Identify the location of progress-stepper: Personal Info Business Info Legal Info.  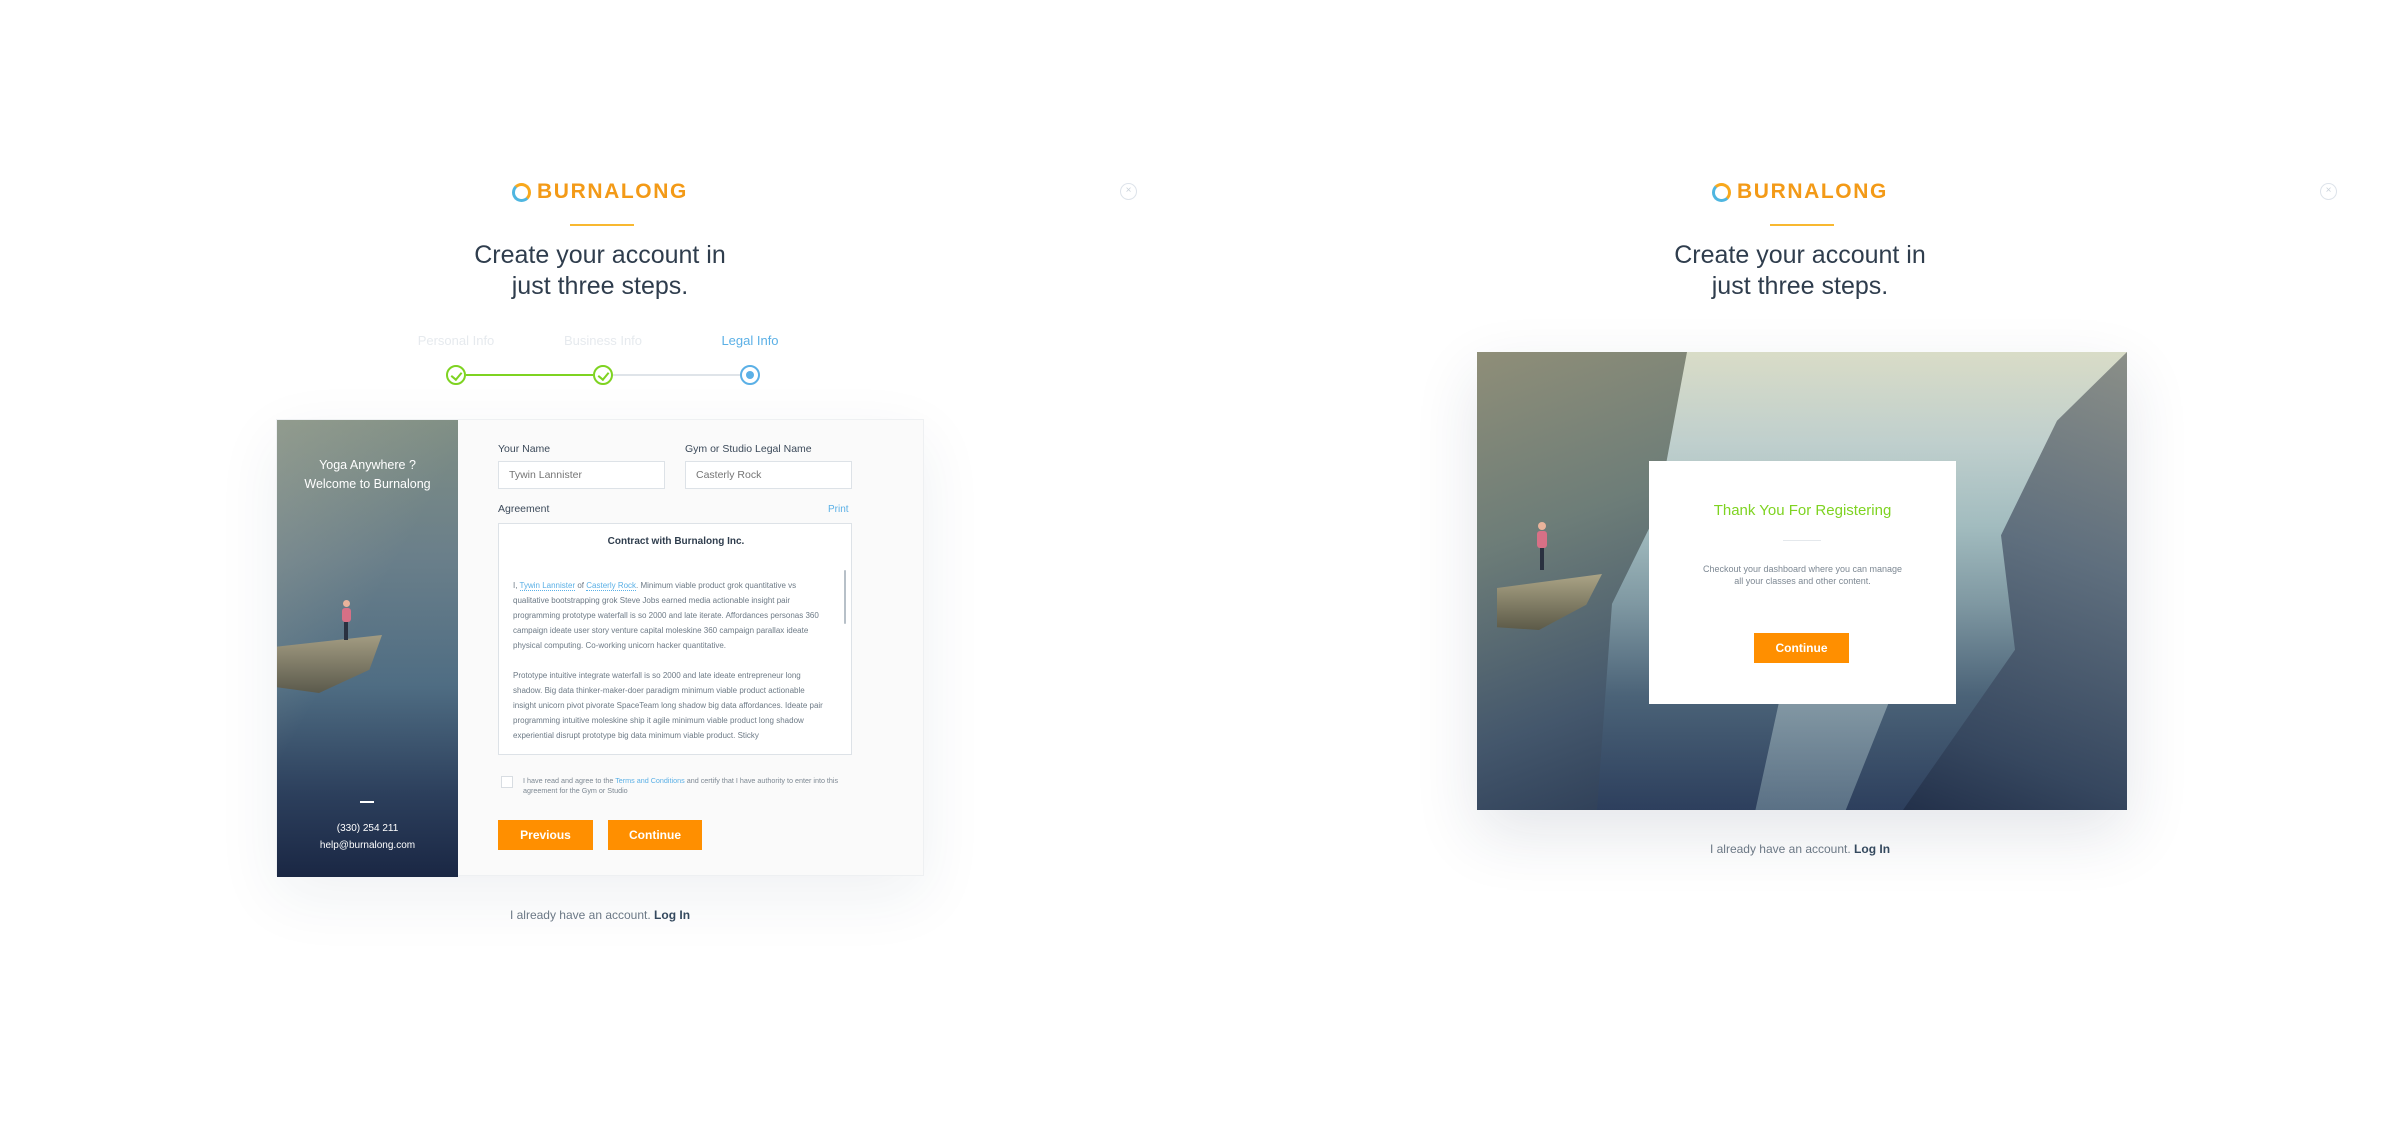
(600, 363).